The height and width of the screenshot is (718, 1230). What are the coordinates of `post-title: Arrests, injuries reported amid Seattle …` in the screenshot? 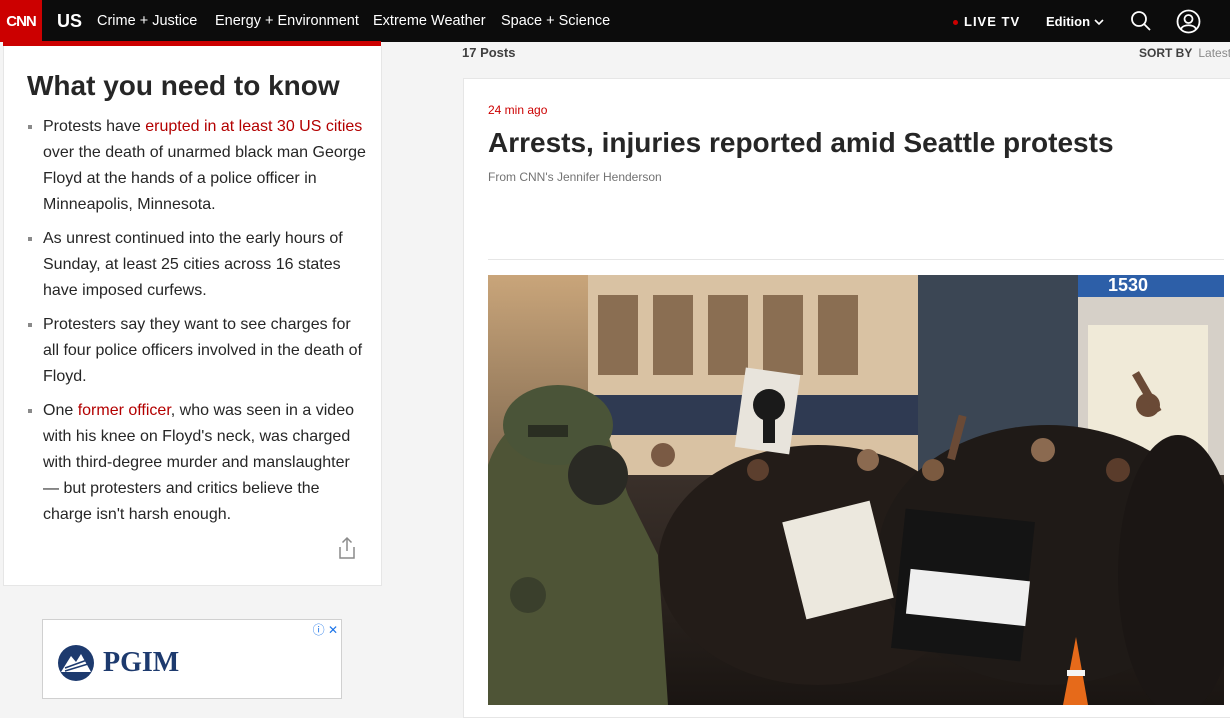 It's located at (801, 142).